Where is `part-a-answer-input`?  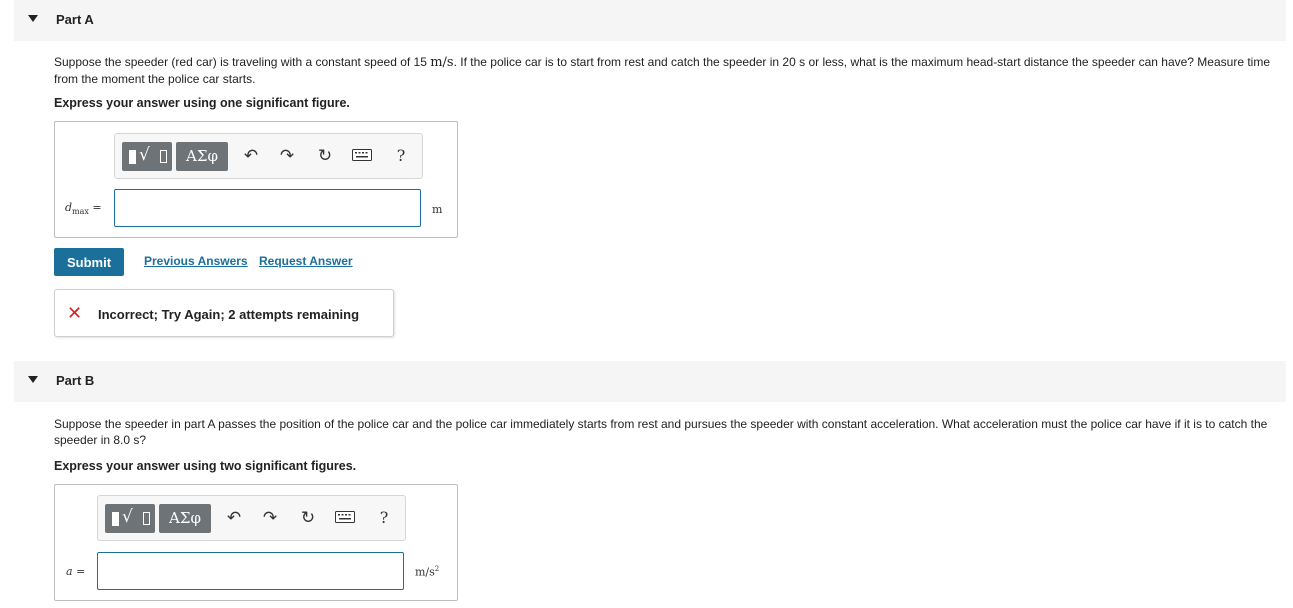
part-a-answer-input is located at coordinates (267, 208).